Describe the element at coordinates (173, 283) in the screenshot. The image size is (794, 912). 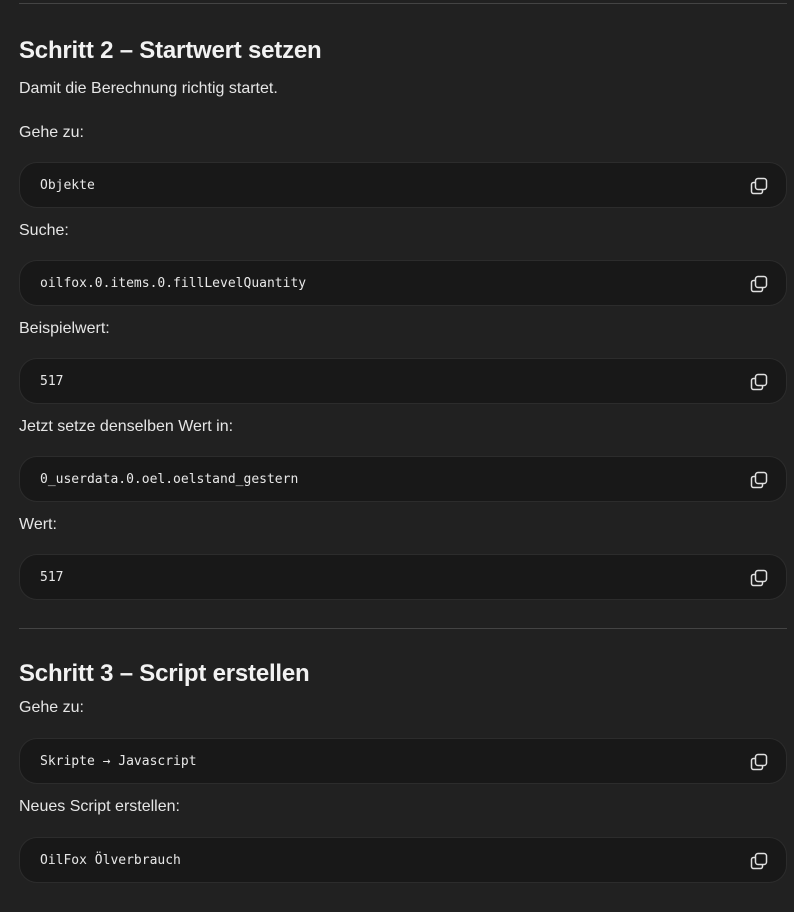
I see `code-text: oilfox.0.items.0.fillLevelQuantity` at that location.